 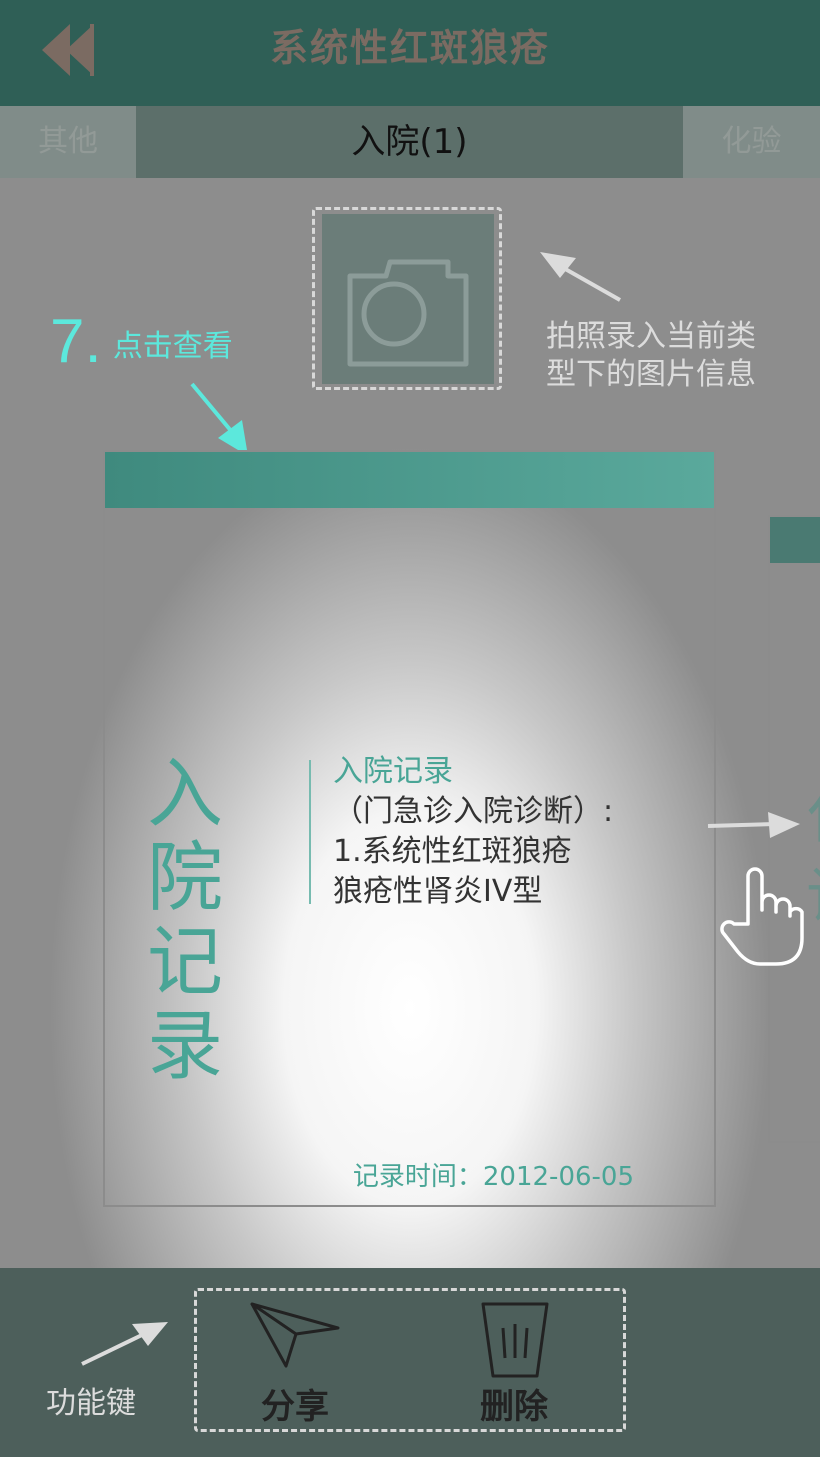 I want to click on tab-admission: 入院(1), so click(x=409, y=142).